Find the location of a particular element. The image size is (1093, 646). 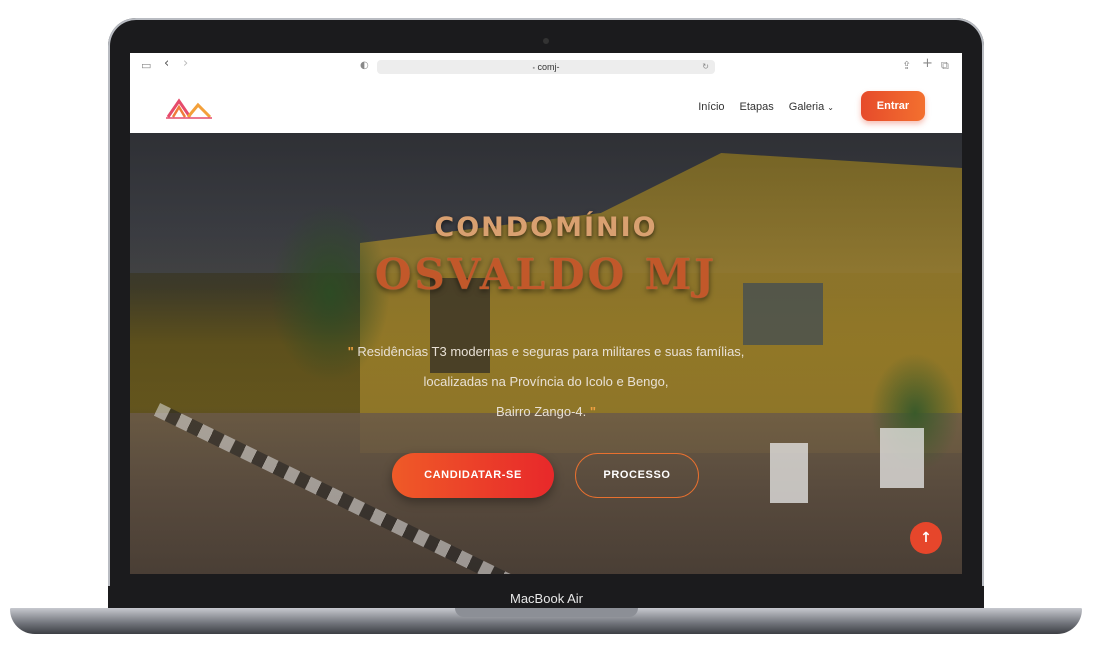

nav-link-inicio: Início is located at coordinates (711, 107).